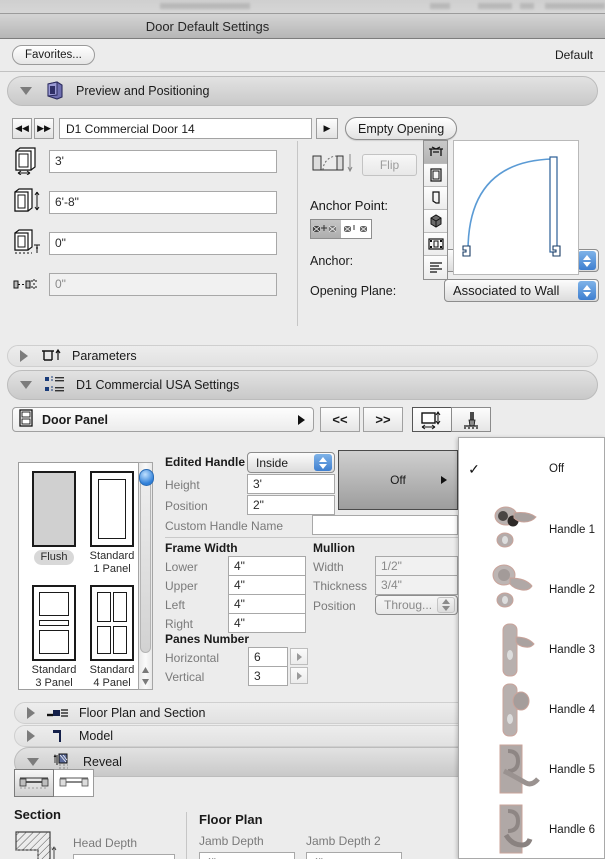 The width and height of the screenshot is (605, 859). Describe the element at coordinates (557, 469) in the screenshot. I see `handle-menu-label: Off` at that location.